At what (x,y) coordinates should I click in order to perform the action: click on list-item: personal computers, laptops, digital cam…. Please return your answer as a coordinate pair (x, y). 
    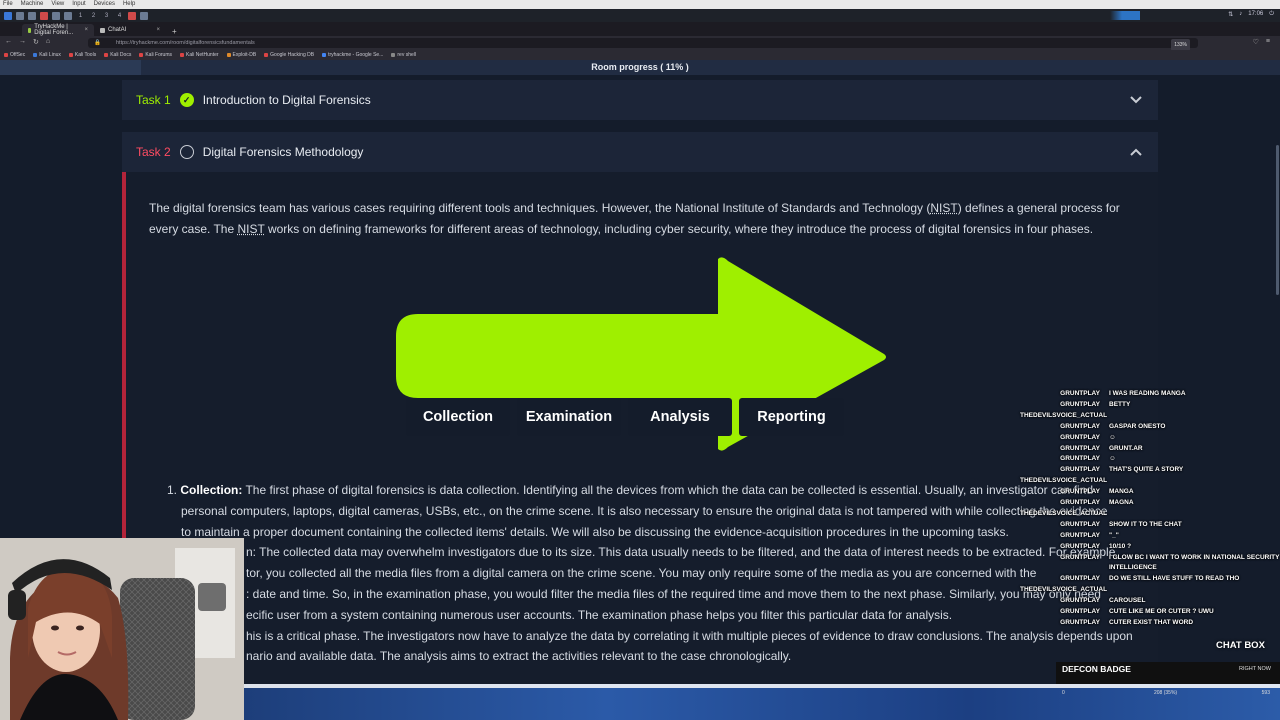
    Looking at the image, I should click on (644, 510).